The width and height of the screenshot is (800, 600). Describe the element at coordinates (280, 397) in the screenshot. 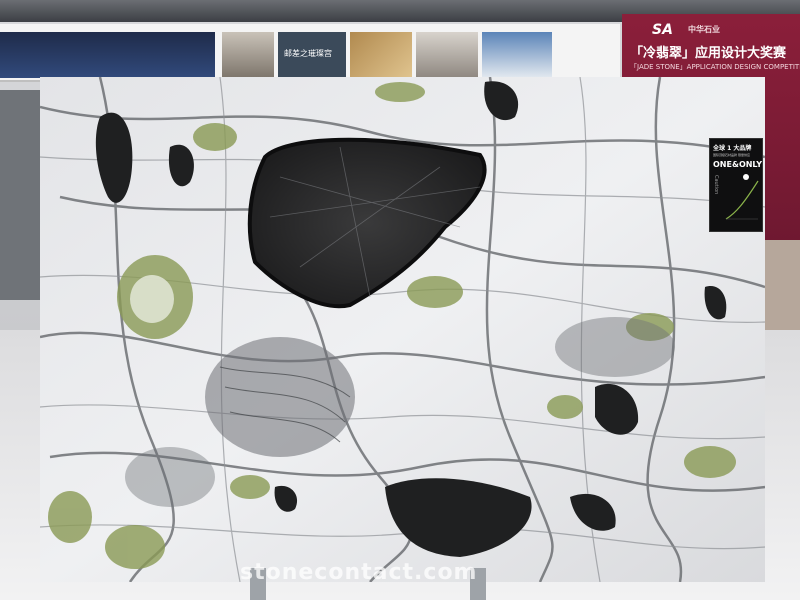

I see `slab-smoky-region` at that location.